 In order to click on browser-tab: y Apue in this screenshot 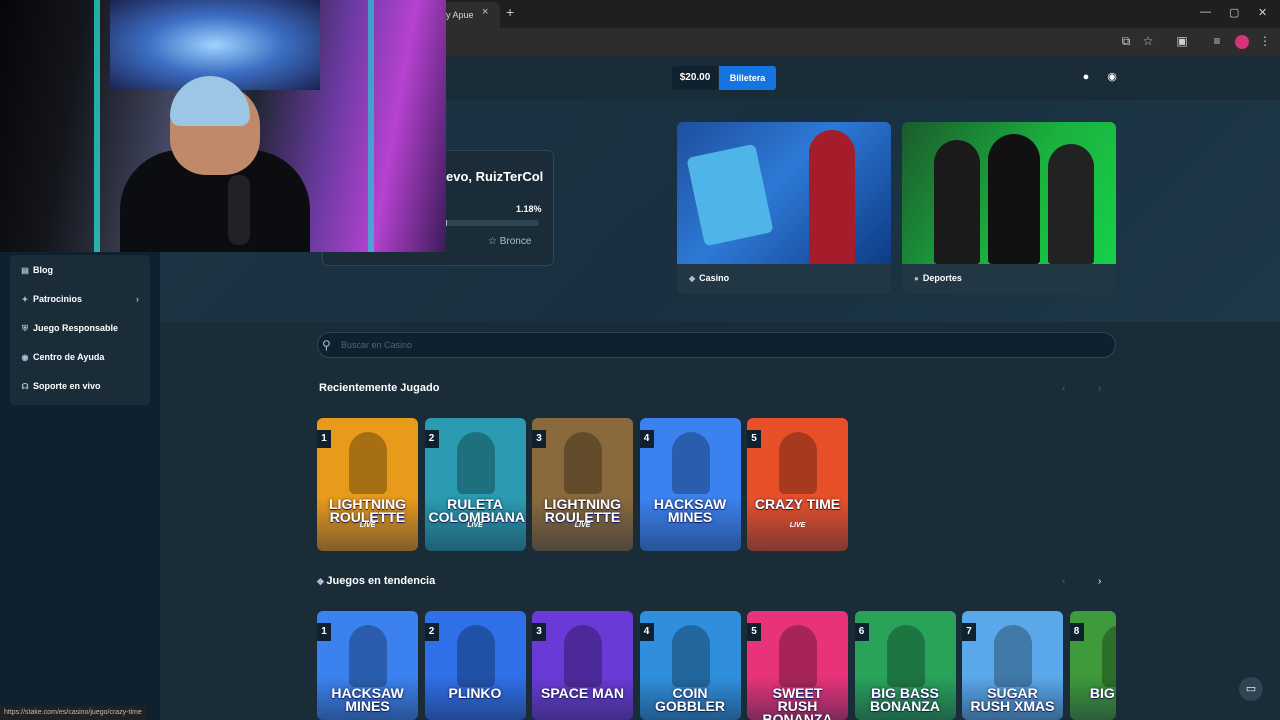, I will do `click(470, 15)`.